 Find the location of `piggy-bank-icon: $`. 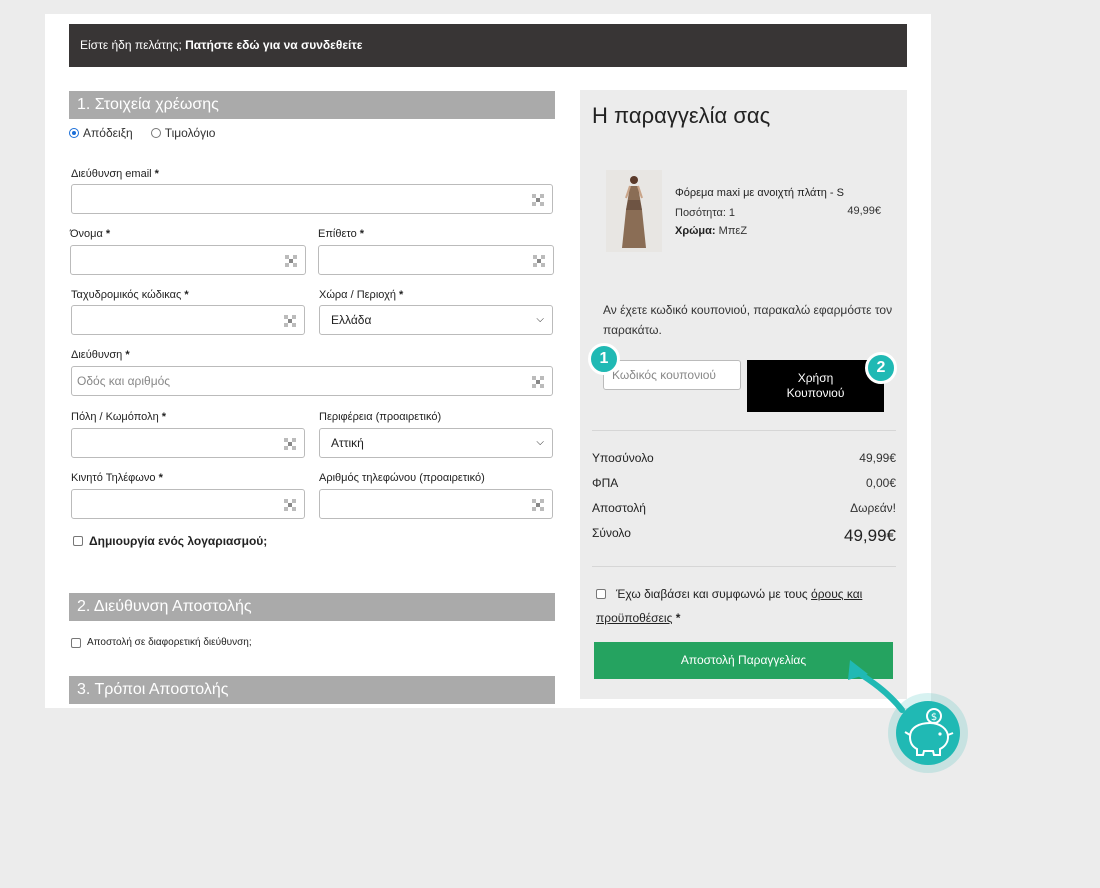

piggy-bank-icon: $ is located at coordinates (929, 732).